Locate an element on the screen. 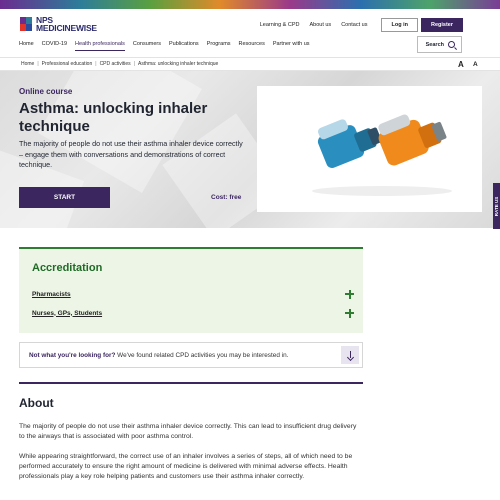  breadcrumb-item-home: Home is located at coordinates (27, 64).